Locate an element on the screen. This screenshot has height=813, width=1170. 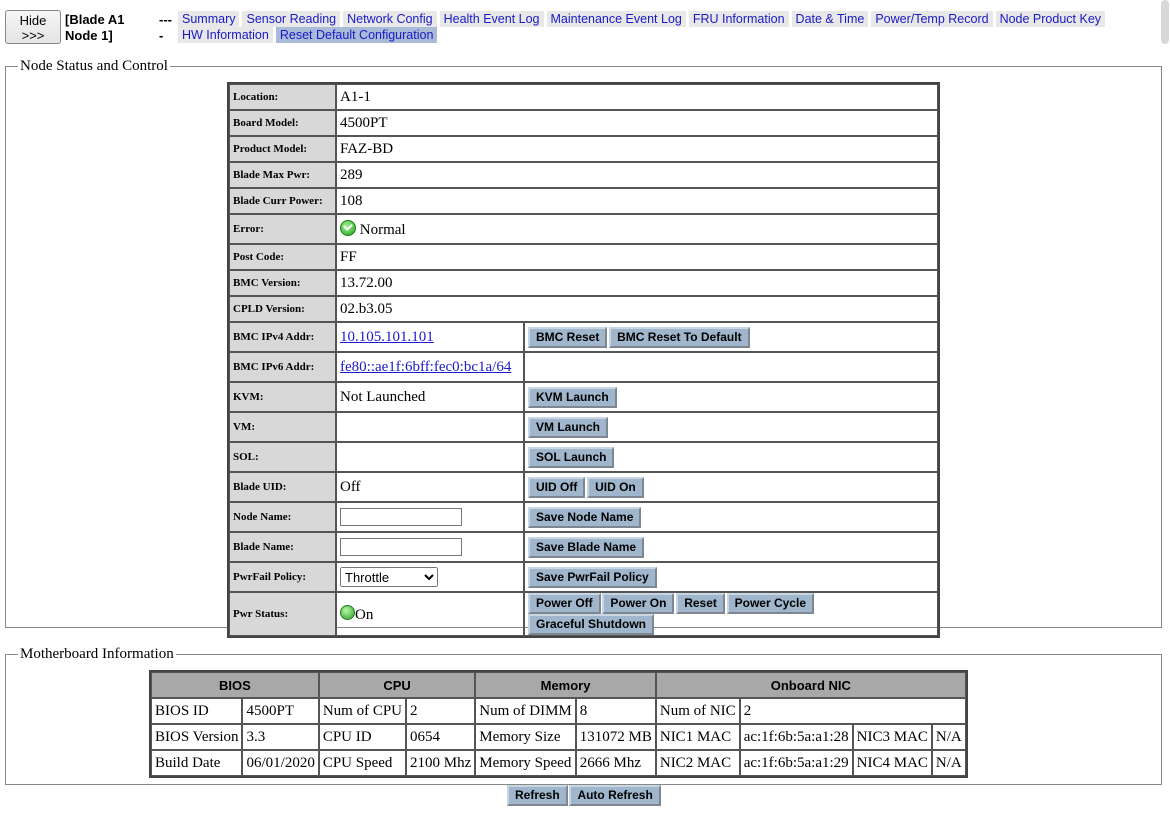
table-cell: N/A is located at coordinates (948, 763).